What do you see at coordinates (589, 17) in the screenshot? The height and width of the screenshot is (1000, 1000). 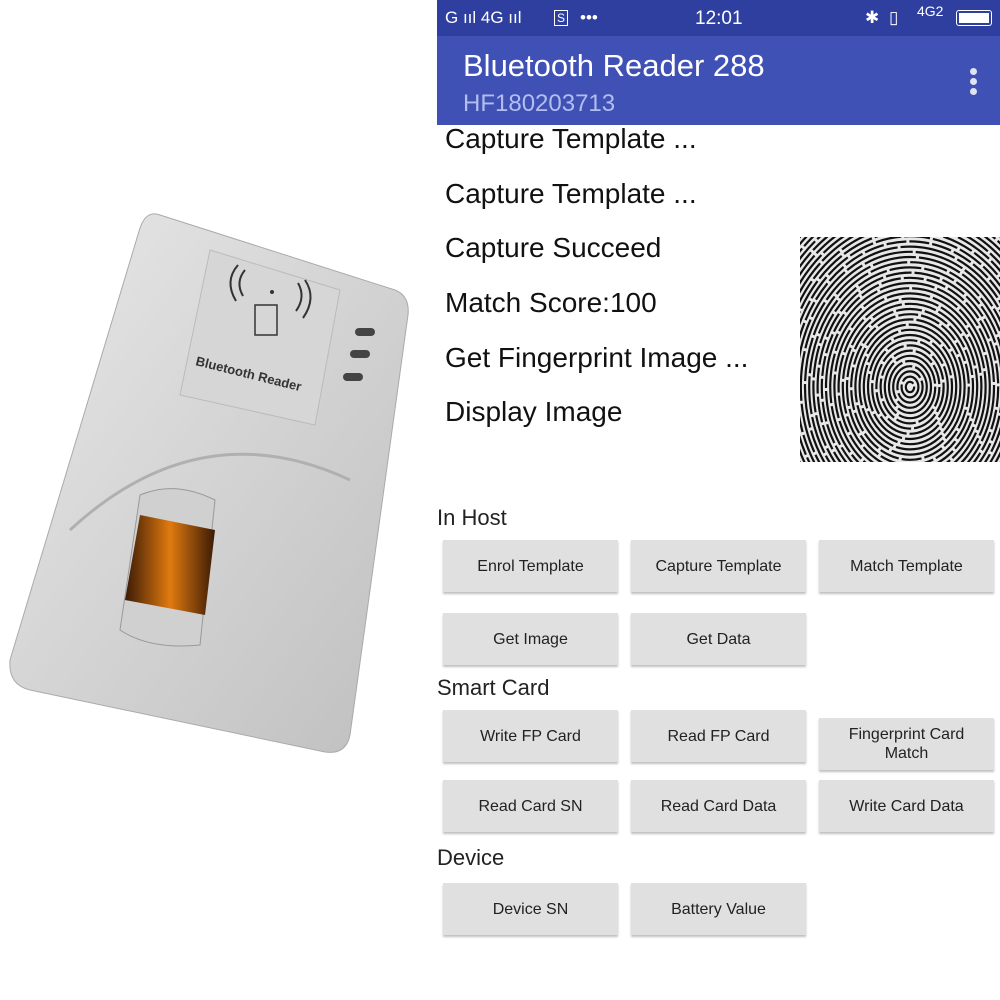 I see `more-notifications-icon: •••` at bounding box center [589, 17].